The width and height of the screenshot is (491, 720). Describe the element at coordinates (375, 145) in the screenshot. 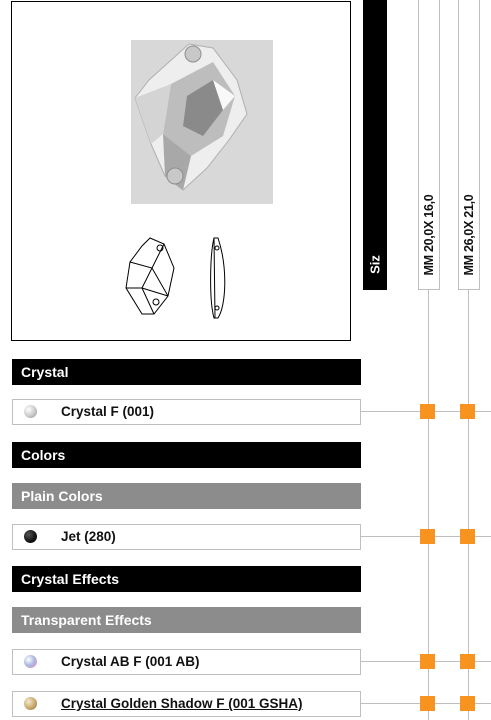

I see `size-column-header: Siz` at that location.